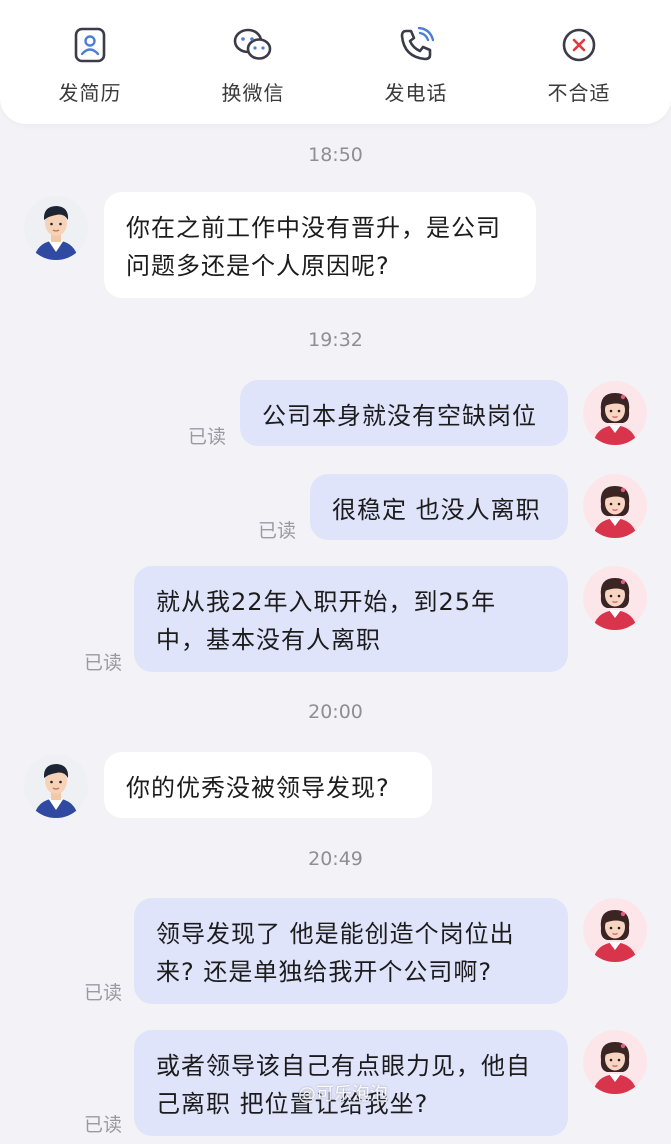 This screenshot has height=1144, width=671. What do you see at coordinates (416, 66) in the screenshot?
I see `send-phone-button: 发电话` at bounding box center [416, 66].